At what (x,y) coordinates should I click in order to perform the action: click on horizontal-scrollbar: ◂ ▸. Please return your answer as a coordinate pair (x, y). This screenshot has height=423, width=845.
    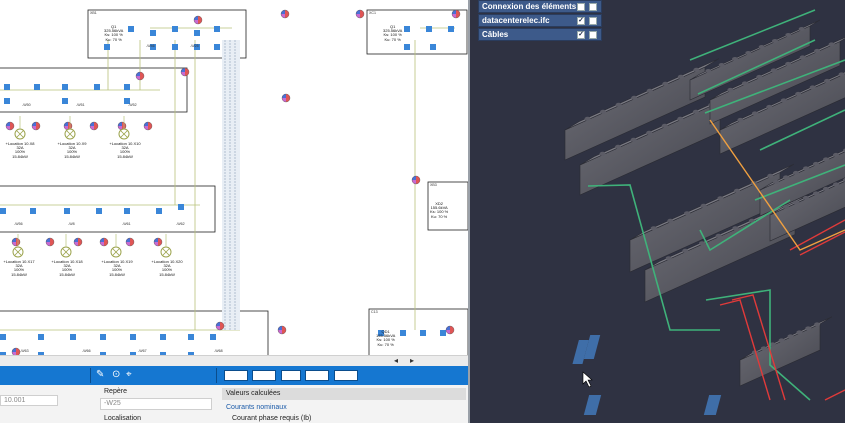
    Looking at the image, I should click on (234, 360).